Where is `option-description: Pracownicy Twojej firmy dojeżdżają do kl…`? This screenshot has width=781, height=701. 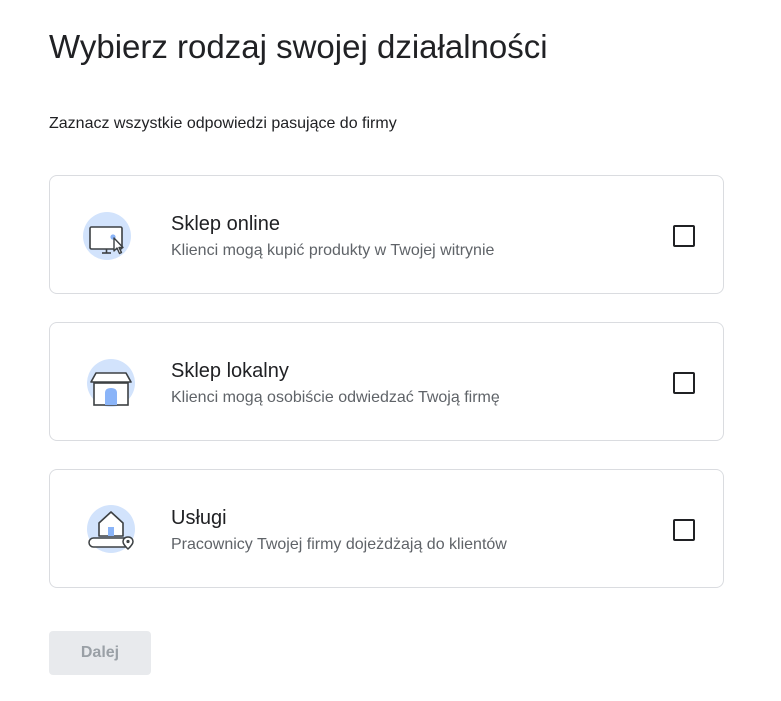
option-description: Pracownicy Twojej firmy dojeżdżają do kl… is located at coordinates (339, 544).